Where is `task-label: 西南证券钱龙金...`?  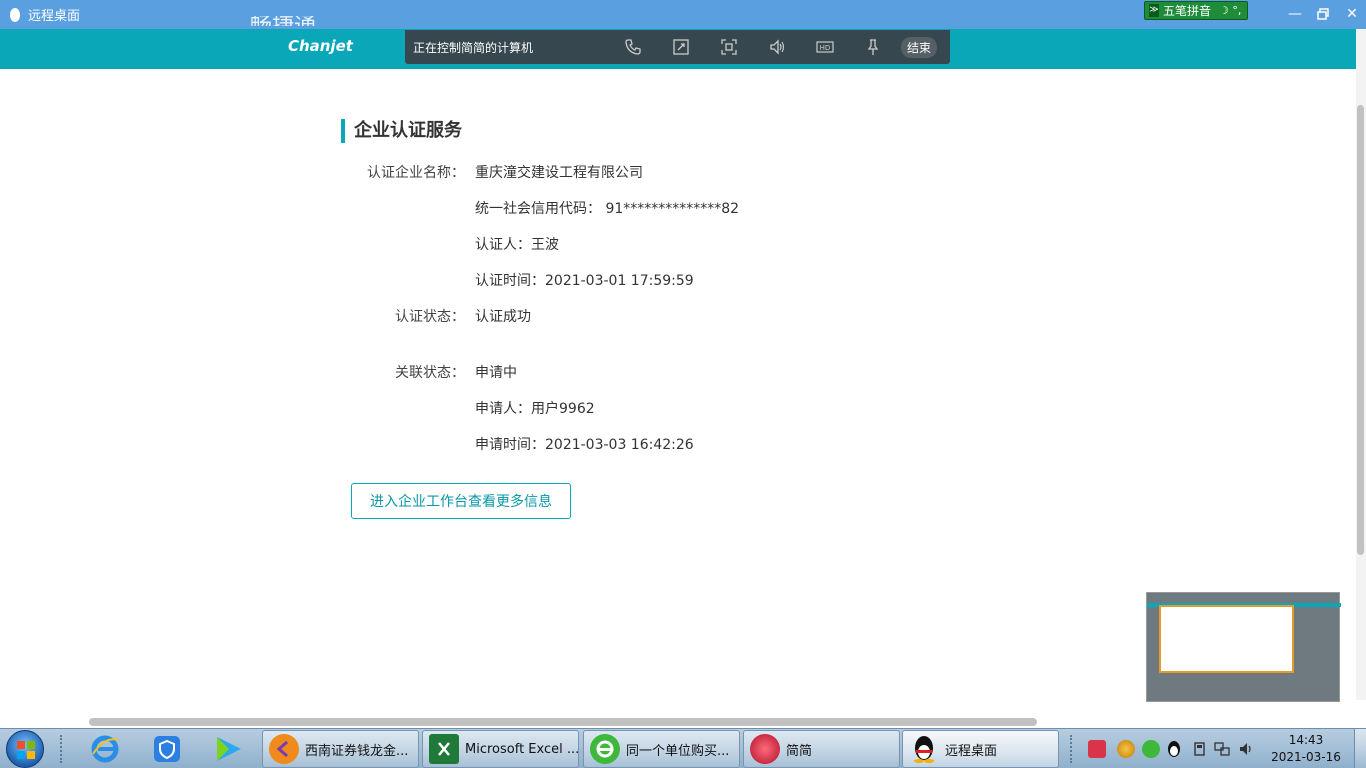
task-label: 西南证券钱龙金... is located at coordinates (357, 751).